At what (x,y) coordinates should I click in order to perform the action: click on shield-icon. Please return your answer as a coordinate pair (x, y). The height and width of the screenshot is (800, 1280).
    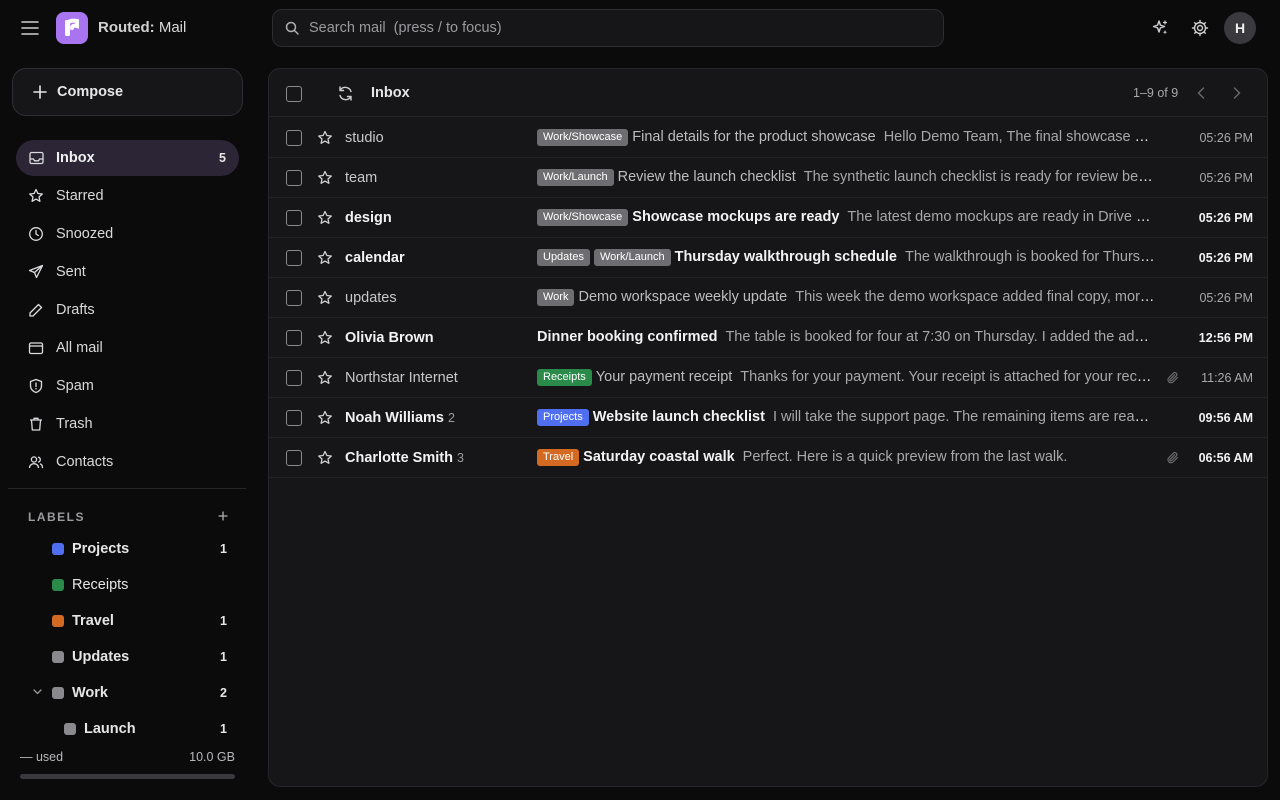
    Looking at the image, I should click on (36, 386).